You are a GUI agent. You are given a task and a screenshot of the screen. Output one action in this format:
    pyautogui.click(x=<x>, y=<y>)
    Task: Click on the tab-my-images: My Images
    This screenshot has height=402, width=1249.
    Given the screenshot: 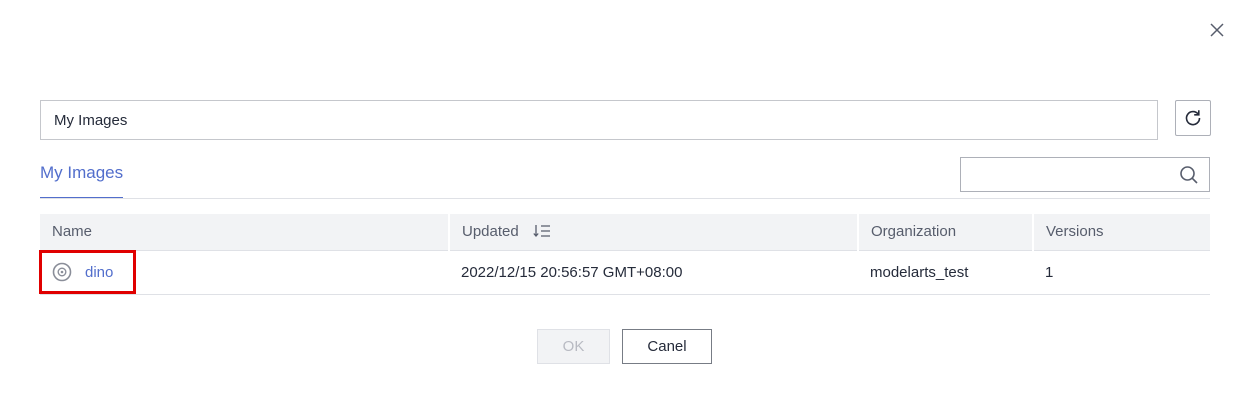 What is the action you would take?
    pyautogui.click(x=82, y=179)
    